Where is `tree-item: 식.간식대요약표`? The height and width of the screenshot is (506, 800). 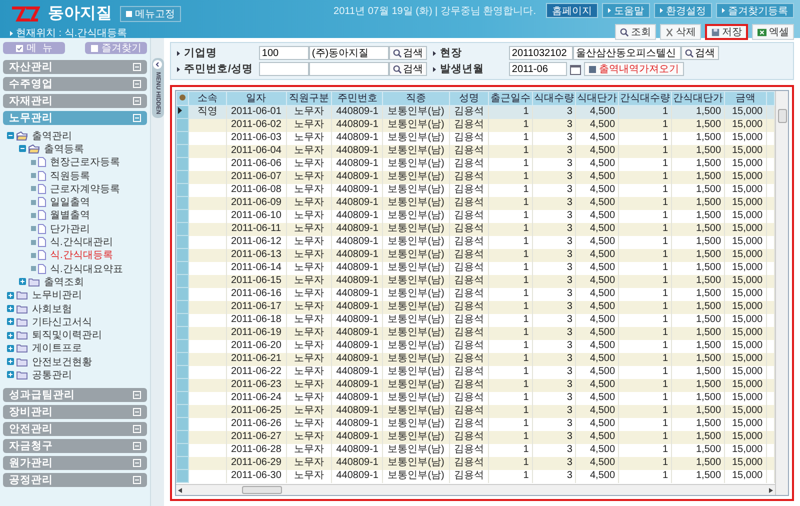 tree-item: 식.간식대요약표 is located at coordinates (86, 269).